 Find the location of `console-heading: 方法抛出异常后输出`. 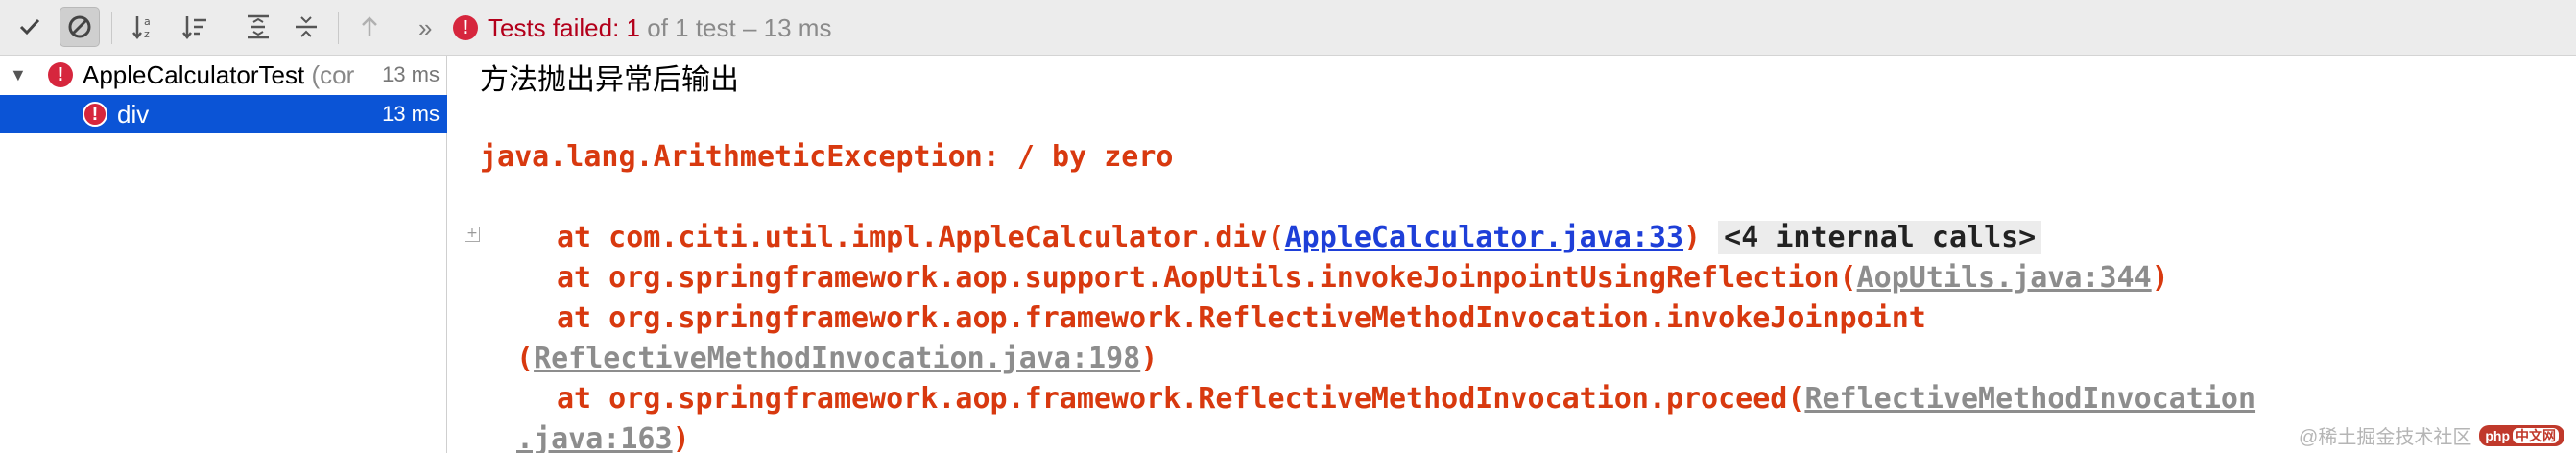

console-heading: 方法抛出异常后输出 is located at coordinates (609, 80).